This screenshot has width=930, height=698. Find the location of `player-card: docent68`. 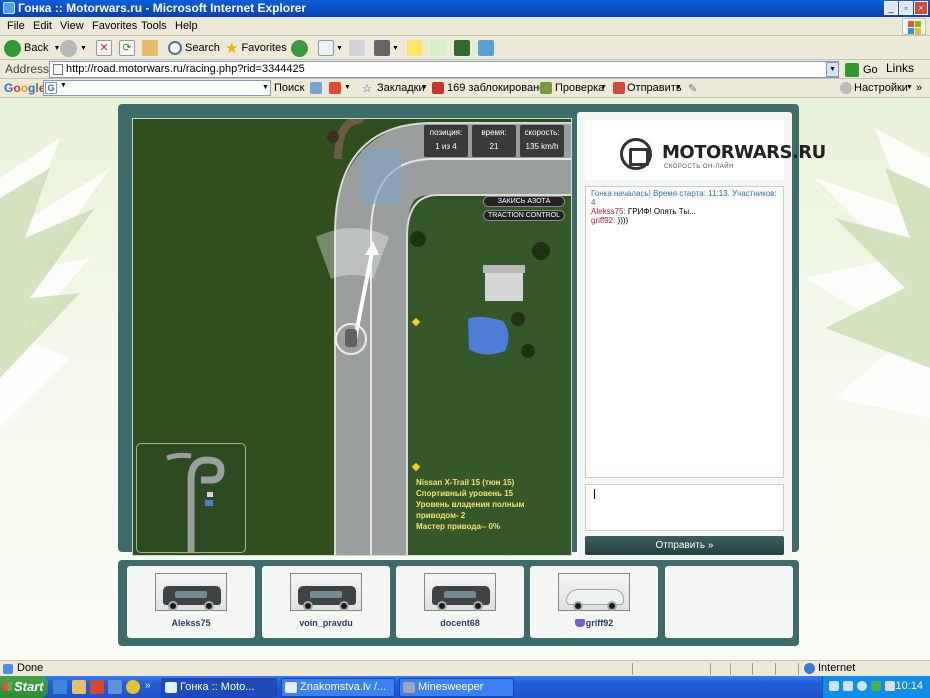

player-card: docent68 is located at coordinates (460, 602).